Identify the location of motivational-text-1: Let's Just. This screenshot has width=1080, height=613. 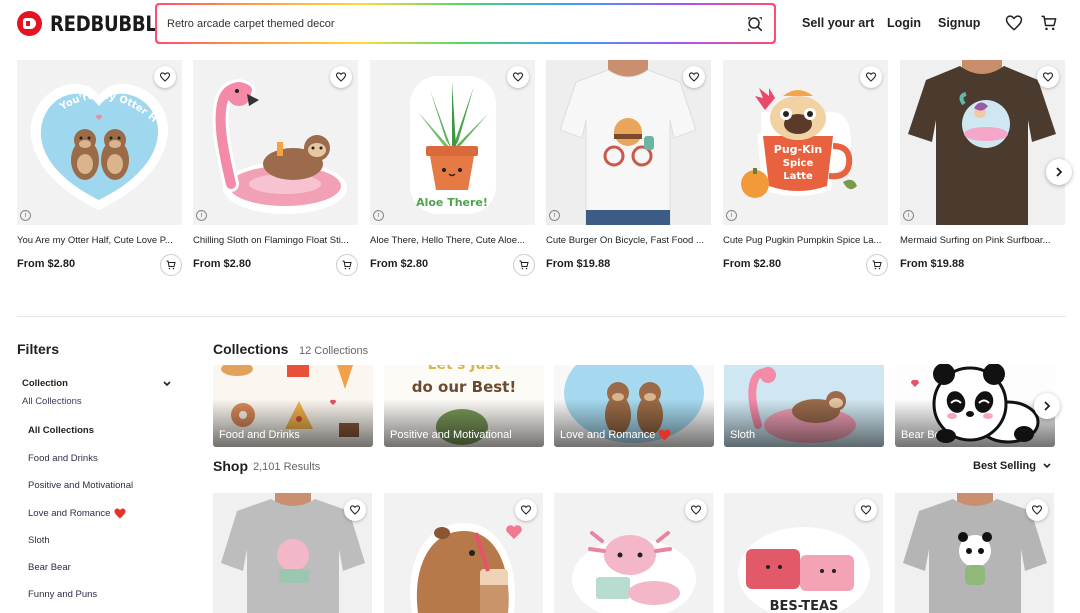
(464, 369).